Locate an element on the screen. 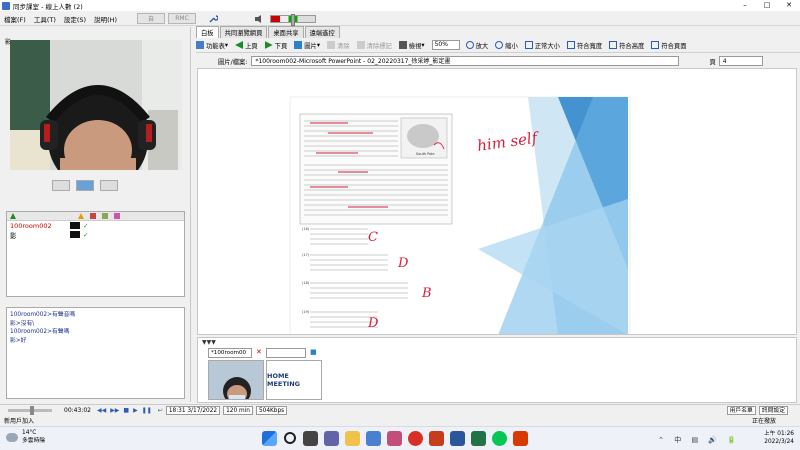 The height and width of the screenshot is (450, 800). person-icon is located at coordinates (61, 185).